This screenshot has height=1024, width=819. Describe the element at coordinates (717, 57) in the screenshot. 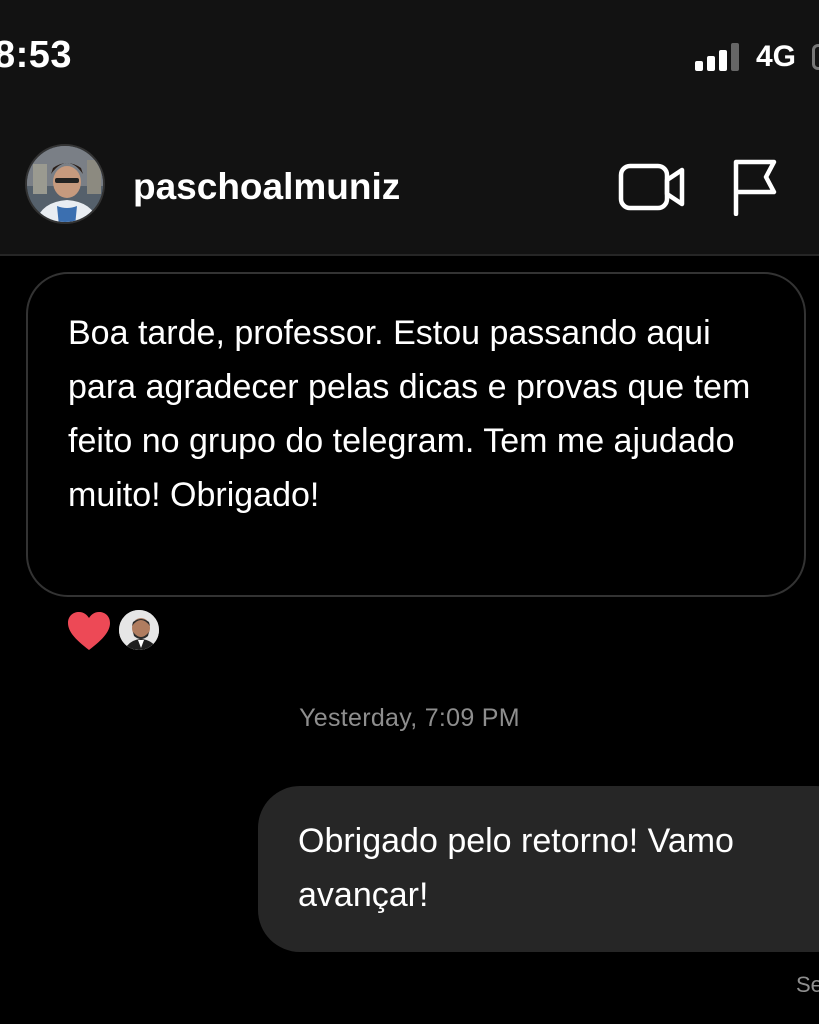

I see `signal-bars-icon` at that location.